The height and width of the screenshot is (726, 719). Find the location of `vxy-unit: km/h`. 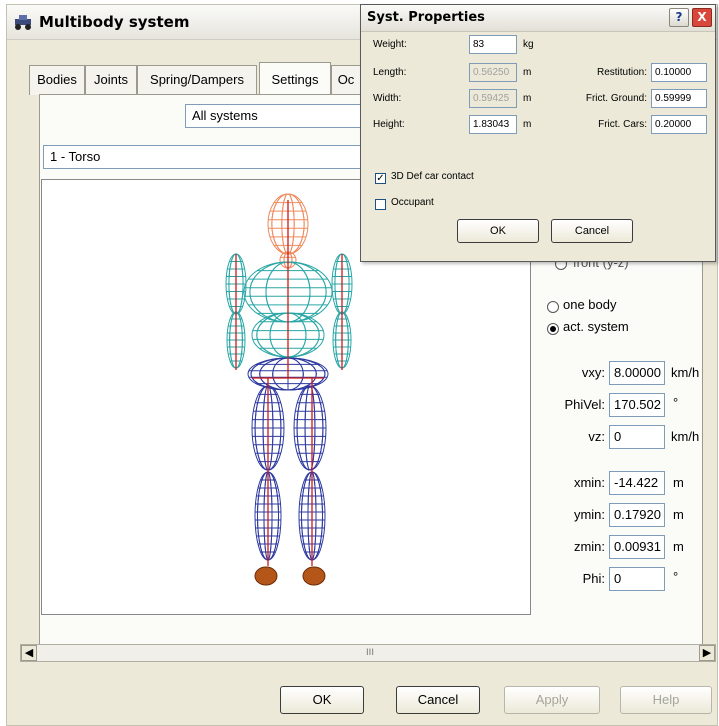

vxy-unit: km/h is located at coordinates (685, 372).